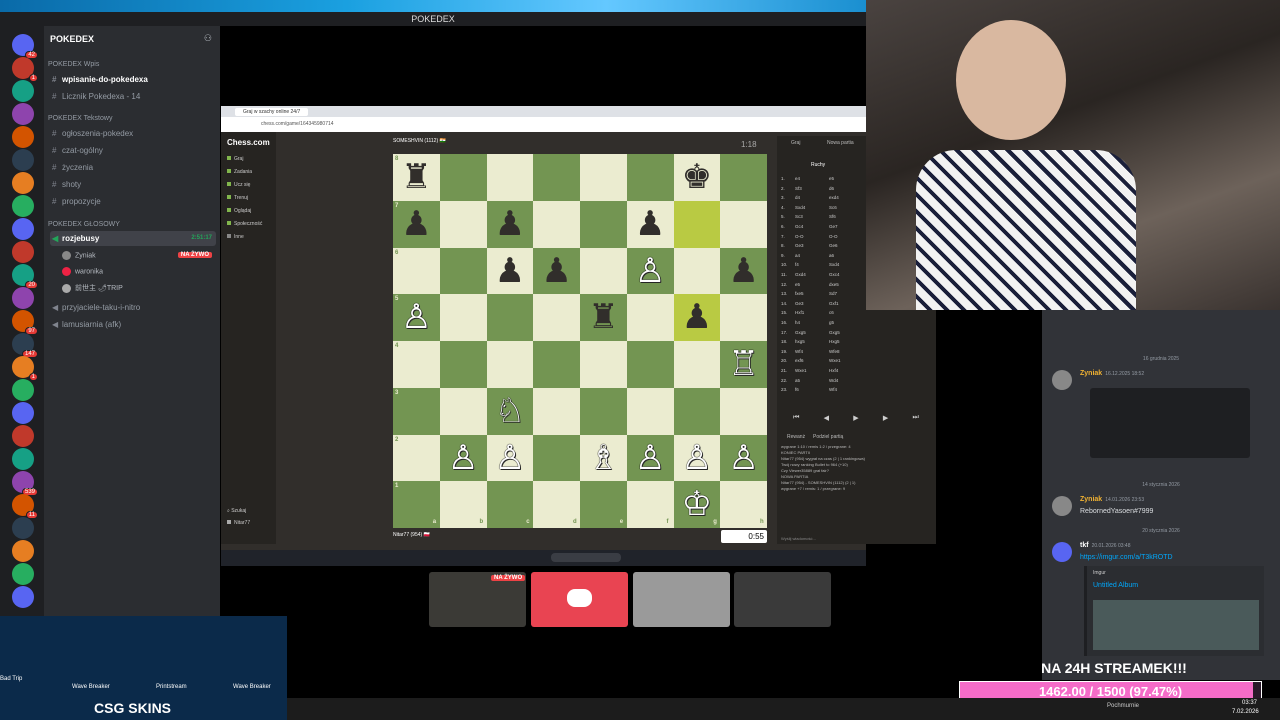  Describe the element at coordinates (812, 197) in the screenshot. I see `white-move: d4` at that location.